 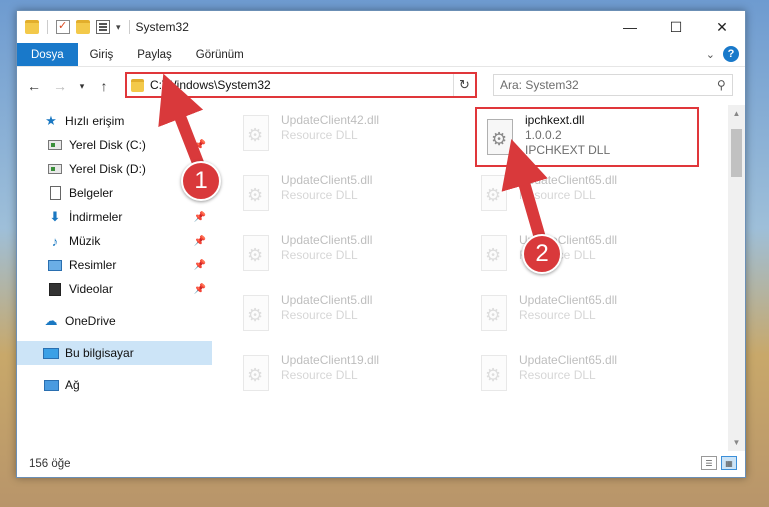 I want to click on downloads-icon: ⬇, so click(x=55, y=216).